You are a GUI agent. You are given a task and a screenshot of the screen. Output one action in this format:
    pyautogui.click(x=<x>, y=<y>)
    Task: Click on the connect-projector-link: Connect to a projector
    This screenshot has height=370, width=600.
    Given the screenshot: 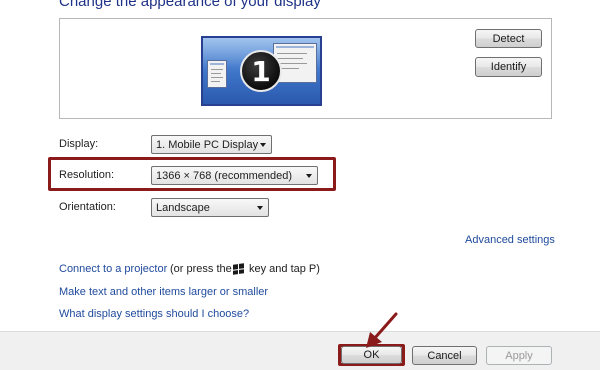 What is the action you would take?
    pyautogui.click(x=113, y=269)
    